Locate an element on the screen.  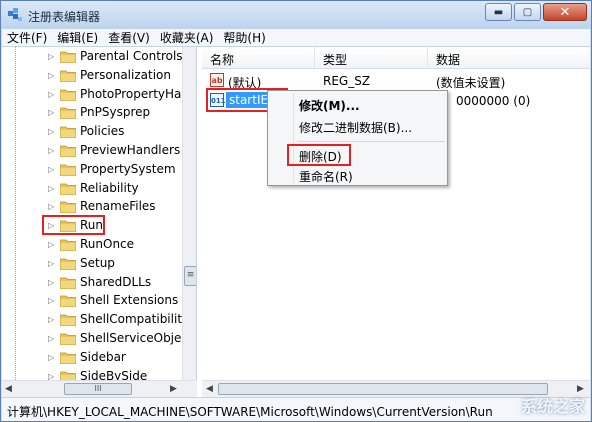
tree-item: ▷ Setup is located at coordinates (92, 264).